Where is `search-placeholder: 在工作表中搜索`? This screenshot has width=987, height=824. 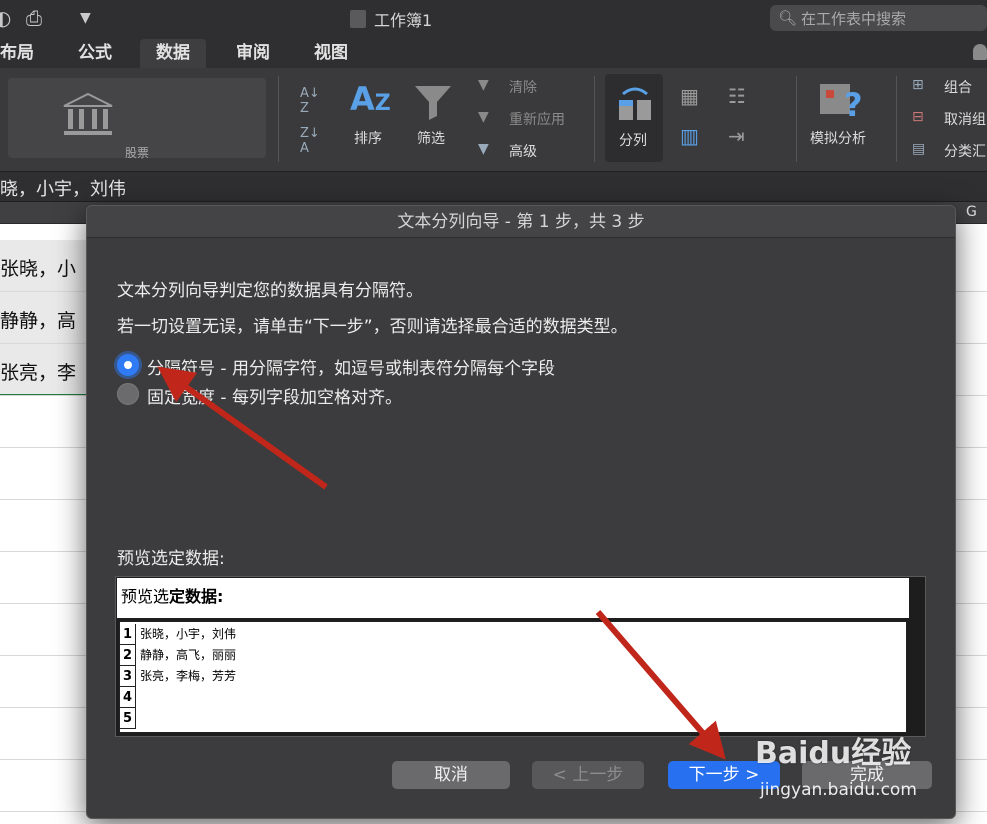 search-placeholder: 在工作表中搜索 is located at coordinates (854, 18).